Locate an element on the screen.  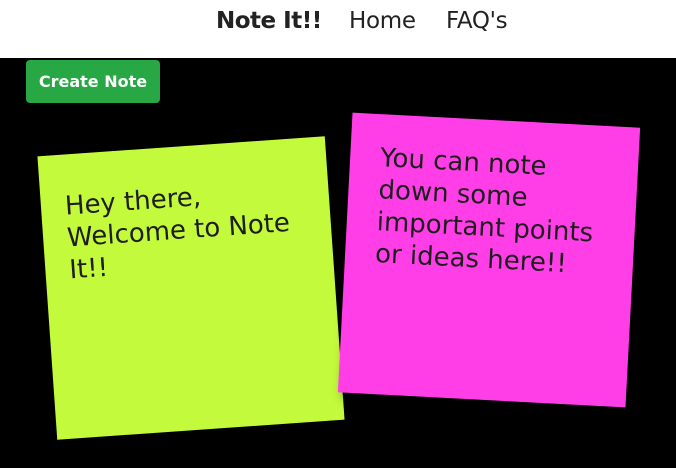
note-text: Hey there, Welcome to Note It!! is located at coordinates (177, 234).